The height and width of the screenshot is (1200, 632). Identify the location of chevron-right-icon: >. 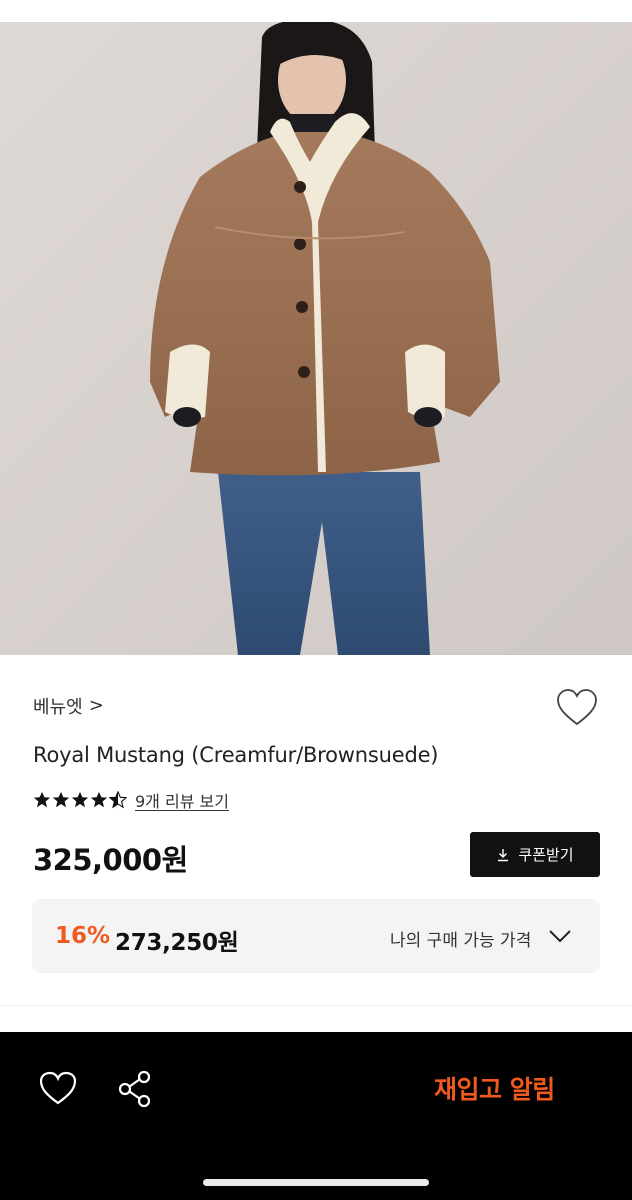
(96, 705).